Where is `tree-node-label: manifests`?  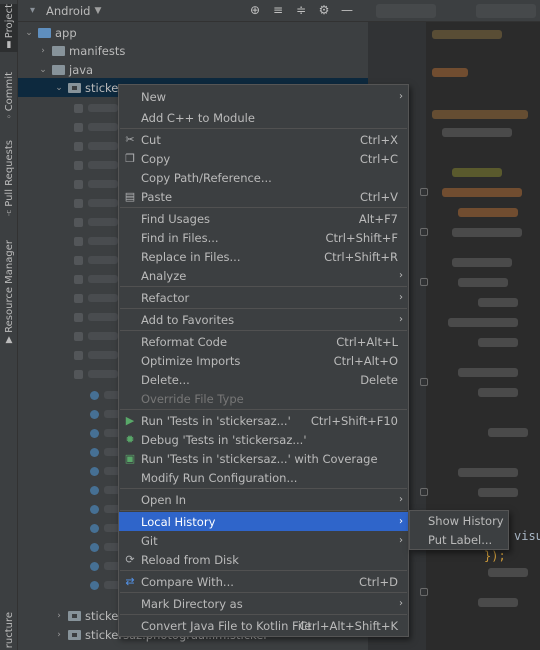 tree-node-label: manifests is located at coordinates (97, 50).